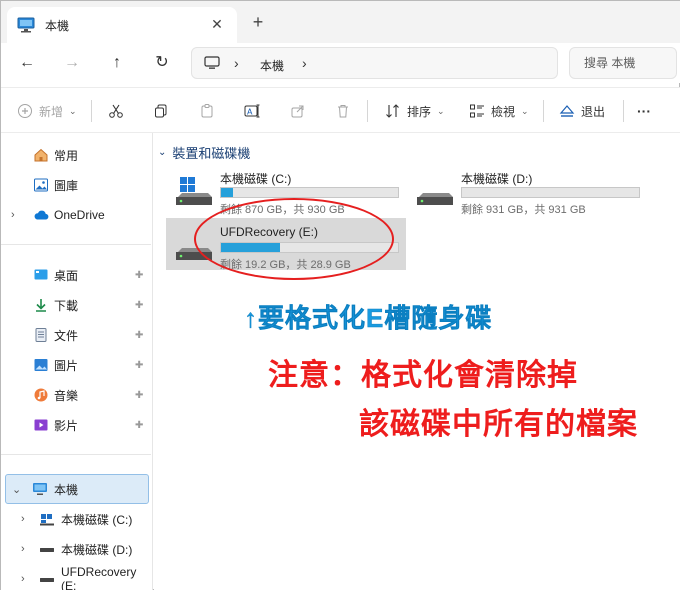  What do you see at coordinates (41, 425) in the screenshot?
I see `video-icon` at bounding box center [41, 425].